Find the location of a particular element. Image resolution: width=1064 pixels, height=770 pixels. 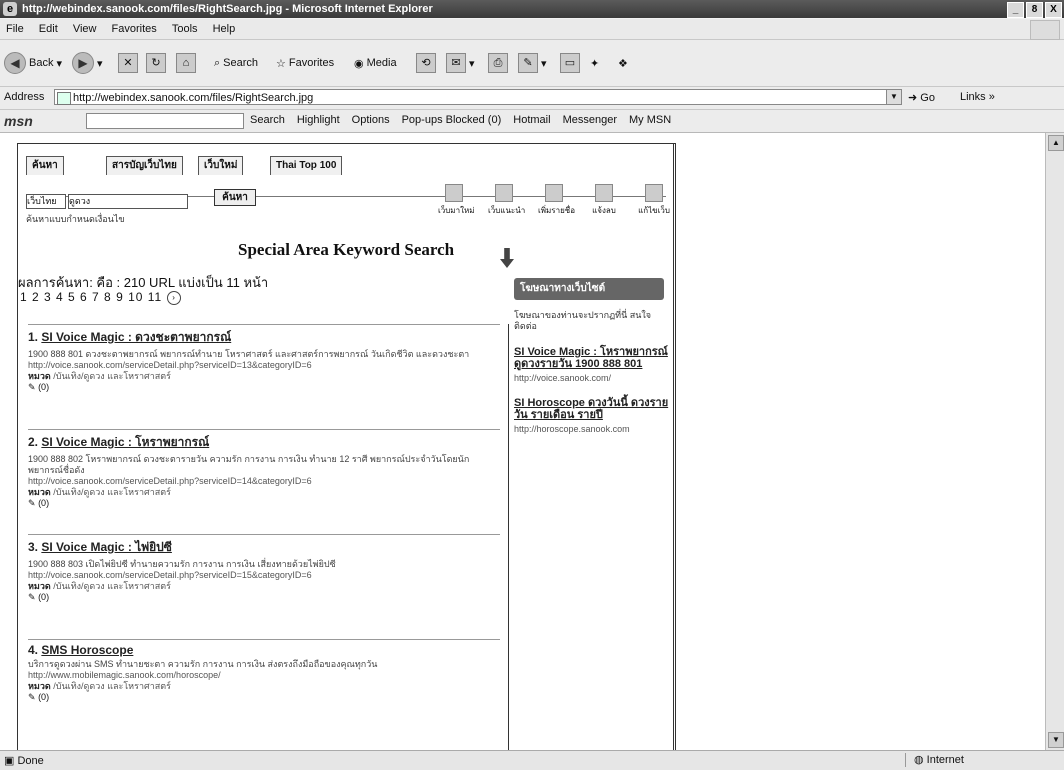

messenger-icon: ✦ is located at coordinates (594, 63).